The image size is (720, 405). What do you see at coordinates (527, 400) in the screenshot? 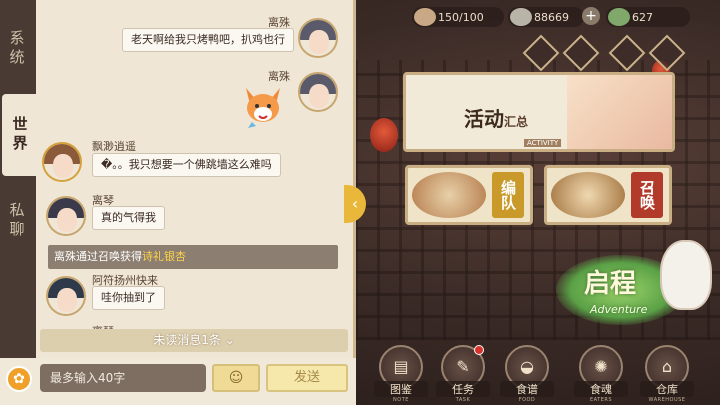
I see `nav-food-en: FOOD` at bounding box center [527, 400].